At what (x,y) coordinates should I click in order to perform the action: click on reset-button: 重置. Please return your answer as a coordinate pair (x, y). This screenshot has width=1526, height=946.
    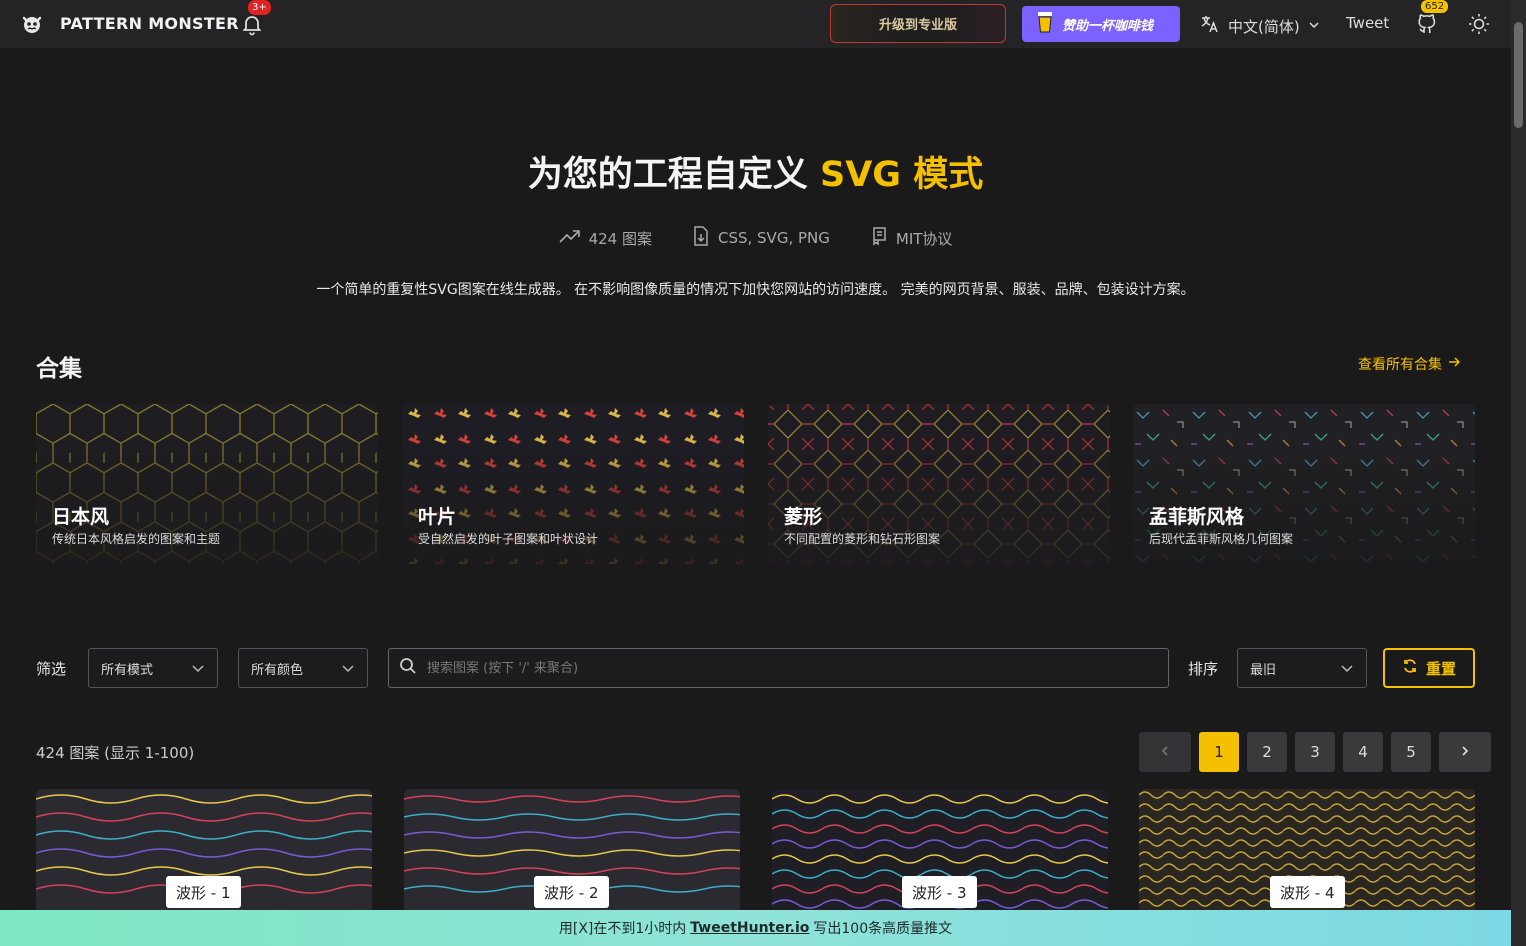
    Looking at the image, I should click on (1429, 668).